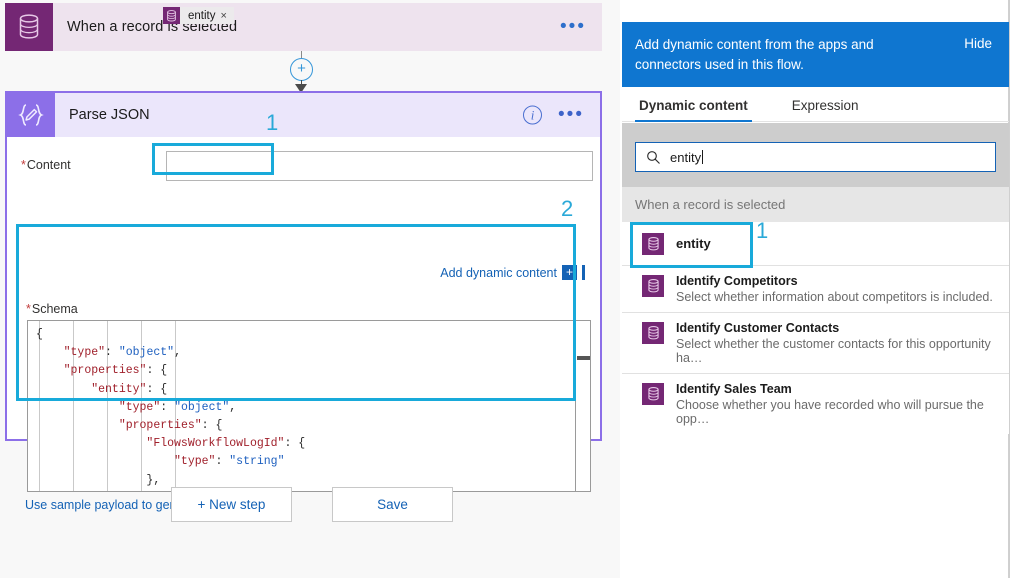 The height and width of the screenshot is (578, 1015). I want to click on parse-json-title: Parse JSON, so click(109, 115).